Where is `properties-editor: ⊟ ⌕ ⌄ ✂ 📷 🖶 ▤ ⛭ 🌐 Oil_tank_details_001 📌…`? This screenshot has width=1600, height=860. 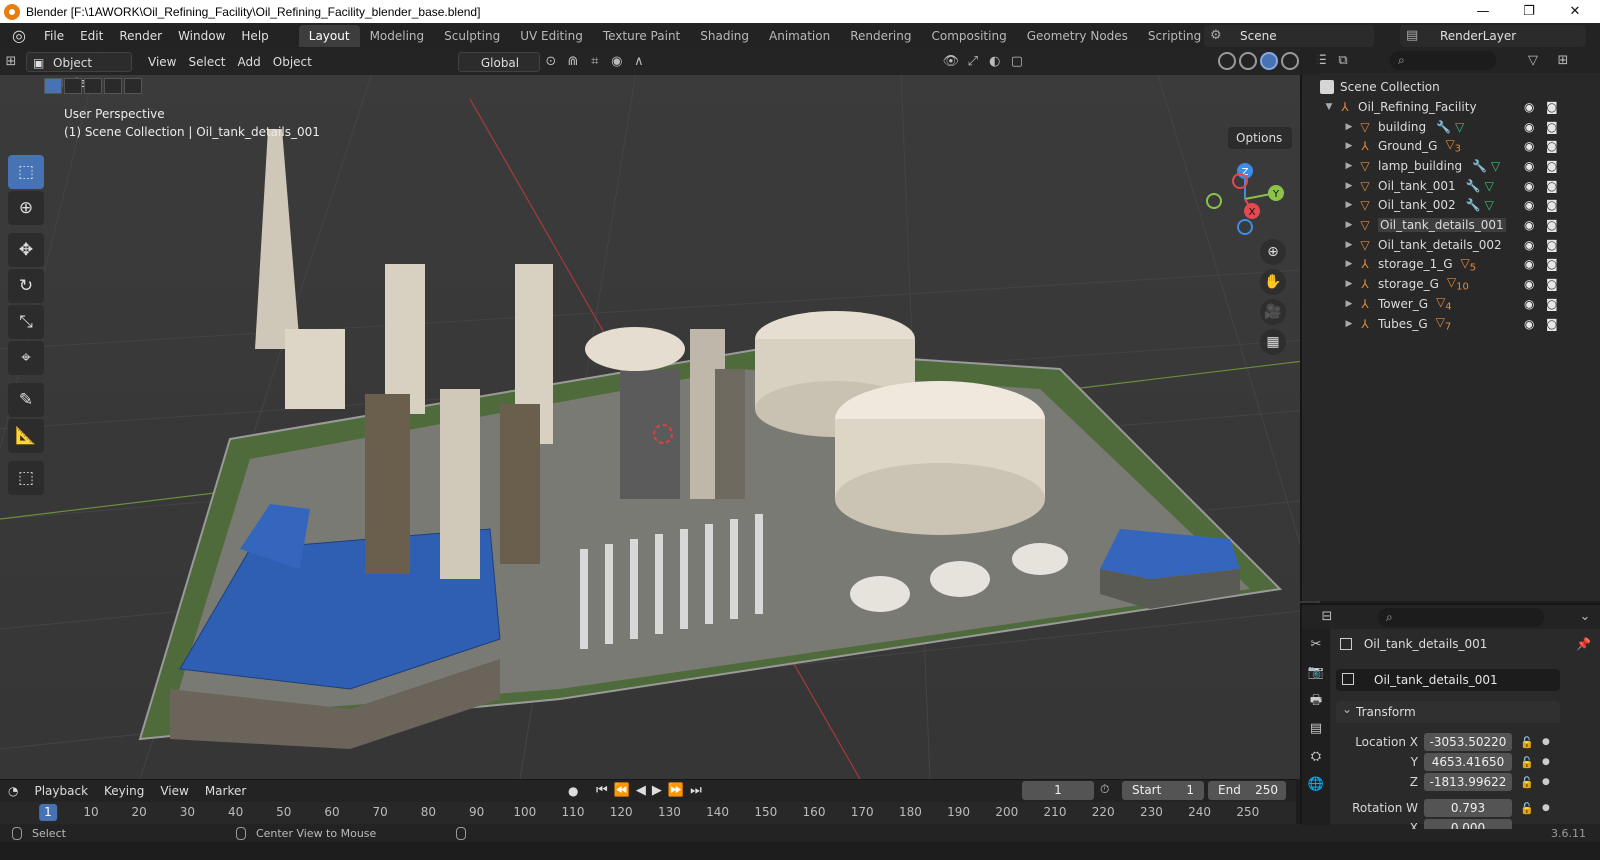 properties-editor: ⊟ ⌕ ⌄ ✂ 📷 🖶 ▤ ⛭ 🌐 Oil_tank_details_001 📌… is located at coordinates (1450, 716).